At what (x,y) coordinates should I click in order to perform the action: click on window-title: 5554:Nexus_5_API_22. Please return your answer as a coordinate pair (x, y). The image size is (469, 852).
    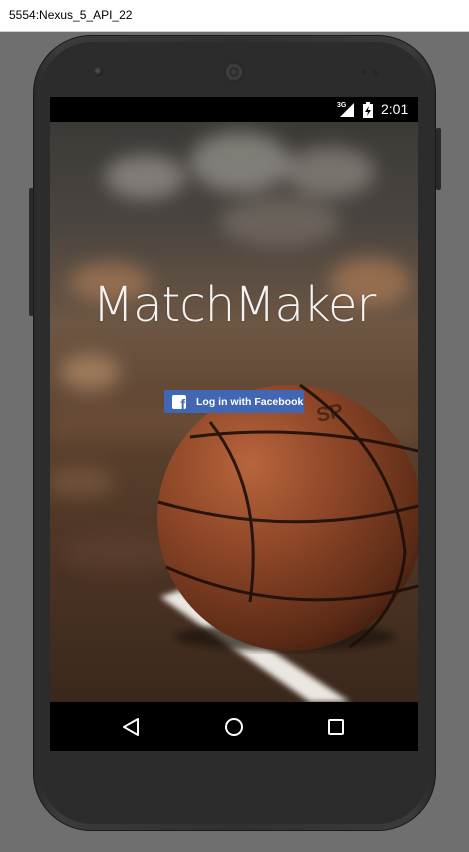
    Looking at the image, I should click on (71, 15).